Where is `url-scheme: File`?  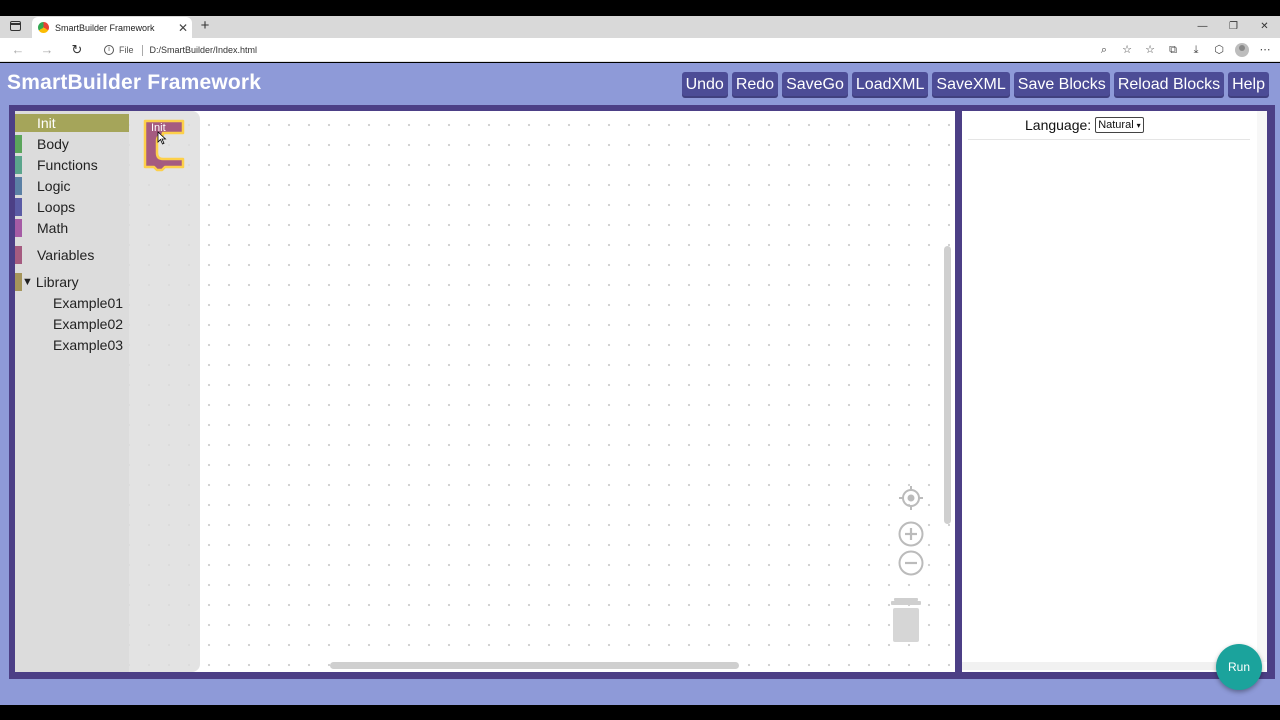 url-scheme: File is located at coordinates (126, 50).